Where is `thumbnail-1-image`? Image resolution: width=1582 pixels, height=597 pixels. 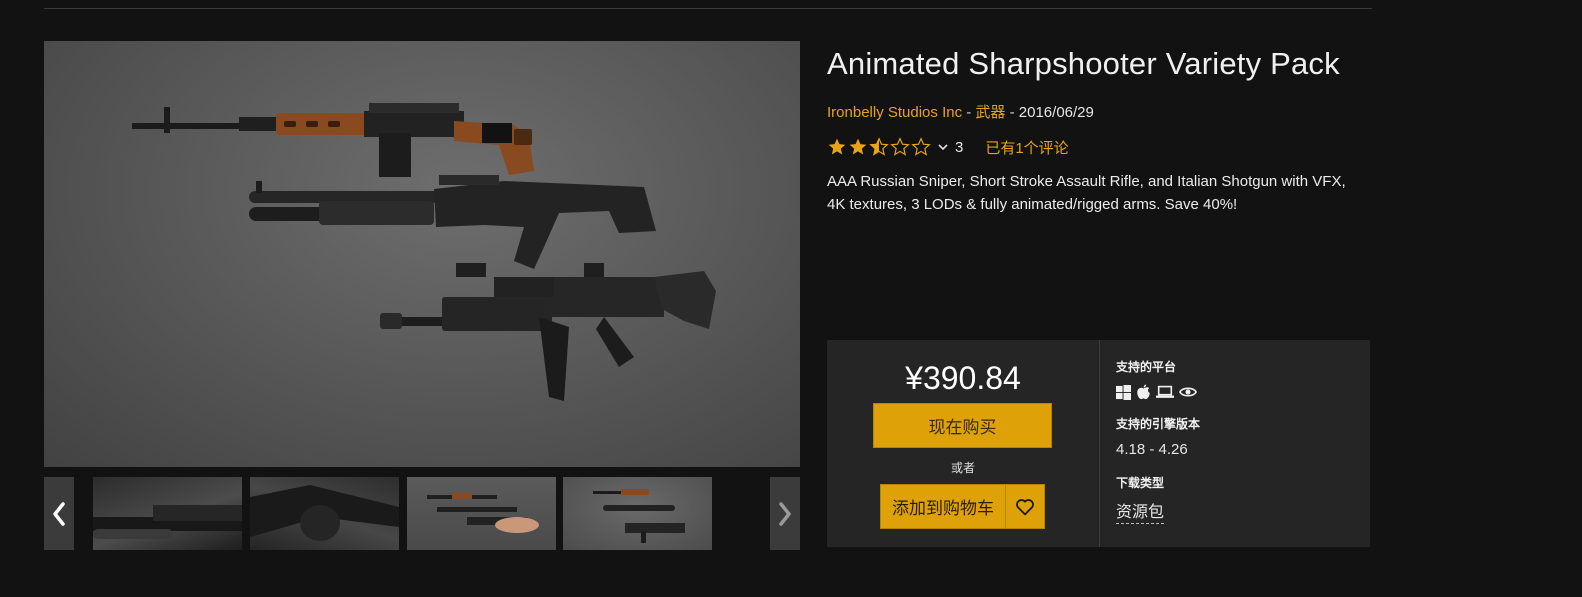 thumbnail-1-image is located at coordinates (167, 522).